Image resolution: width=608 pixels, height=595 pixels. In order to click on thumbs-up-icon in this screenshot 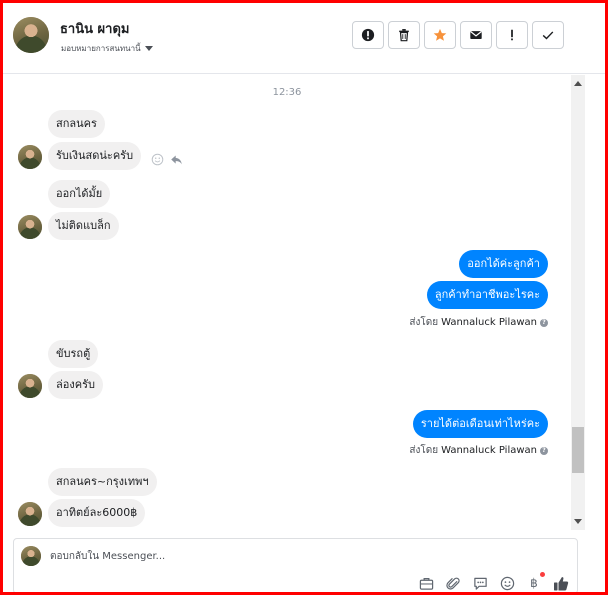, I will do `click(561, 583)`.